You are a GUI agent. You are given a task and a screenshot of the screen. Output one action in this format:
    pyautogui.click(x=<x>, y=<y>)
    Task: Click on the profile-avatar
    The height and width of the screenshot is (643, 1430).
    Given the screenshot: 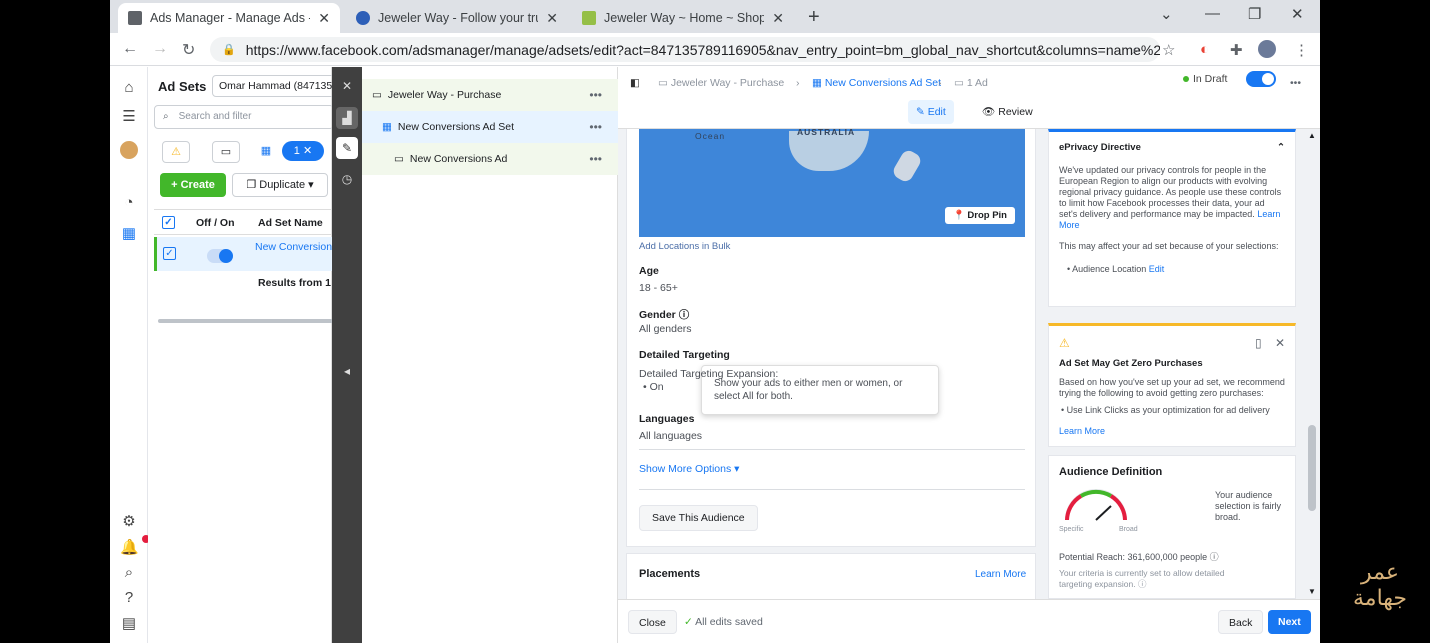 What is the action you would take?
    pyautogui.click(x=1267, y=49)
    